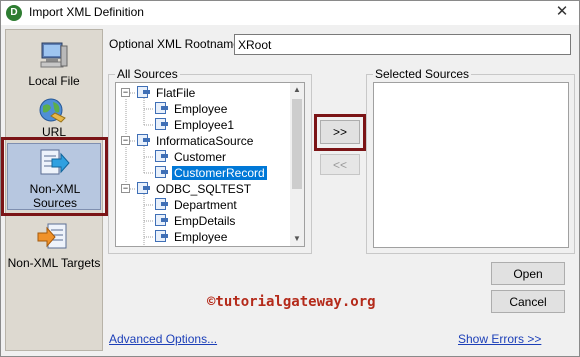 Image resolution: width=580 pixels, height=357 pixels. I want to click on app-icon: D, so click(14, 13).